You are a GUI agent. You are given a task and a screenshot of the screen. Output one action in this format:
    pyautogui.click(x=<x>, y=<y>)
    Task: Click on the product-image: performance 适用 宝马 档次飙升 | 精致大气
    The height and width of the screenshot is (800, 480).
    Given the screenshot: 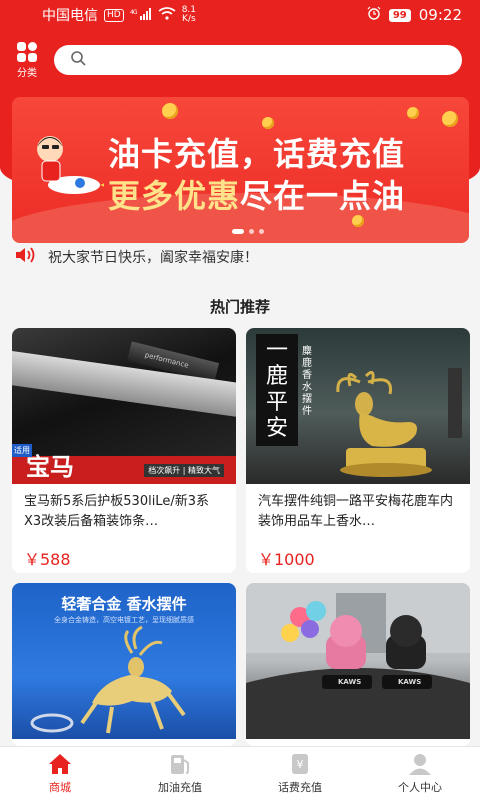 What is the action you would take?
    pyautogui.click(x=124, y=406)
    